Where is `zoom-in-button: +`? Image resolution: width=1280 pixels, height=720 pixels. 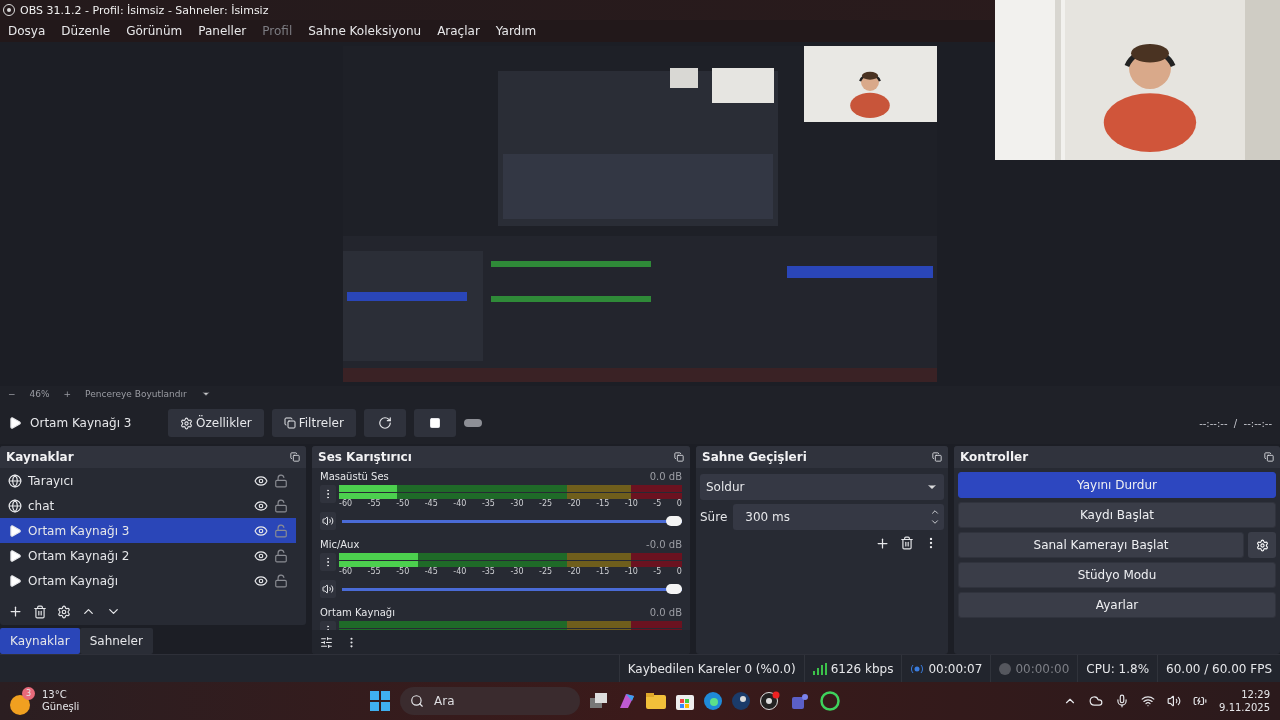 zoom-in-button: + is located at coordinates (67, 394).